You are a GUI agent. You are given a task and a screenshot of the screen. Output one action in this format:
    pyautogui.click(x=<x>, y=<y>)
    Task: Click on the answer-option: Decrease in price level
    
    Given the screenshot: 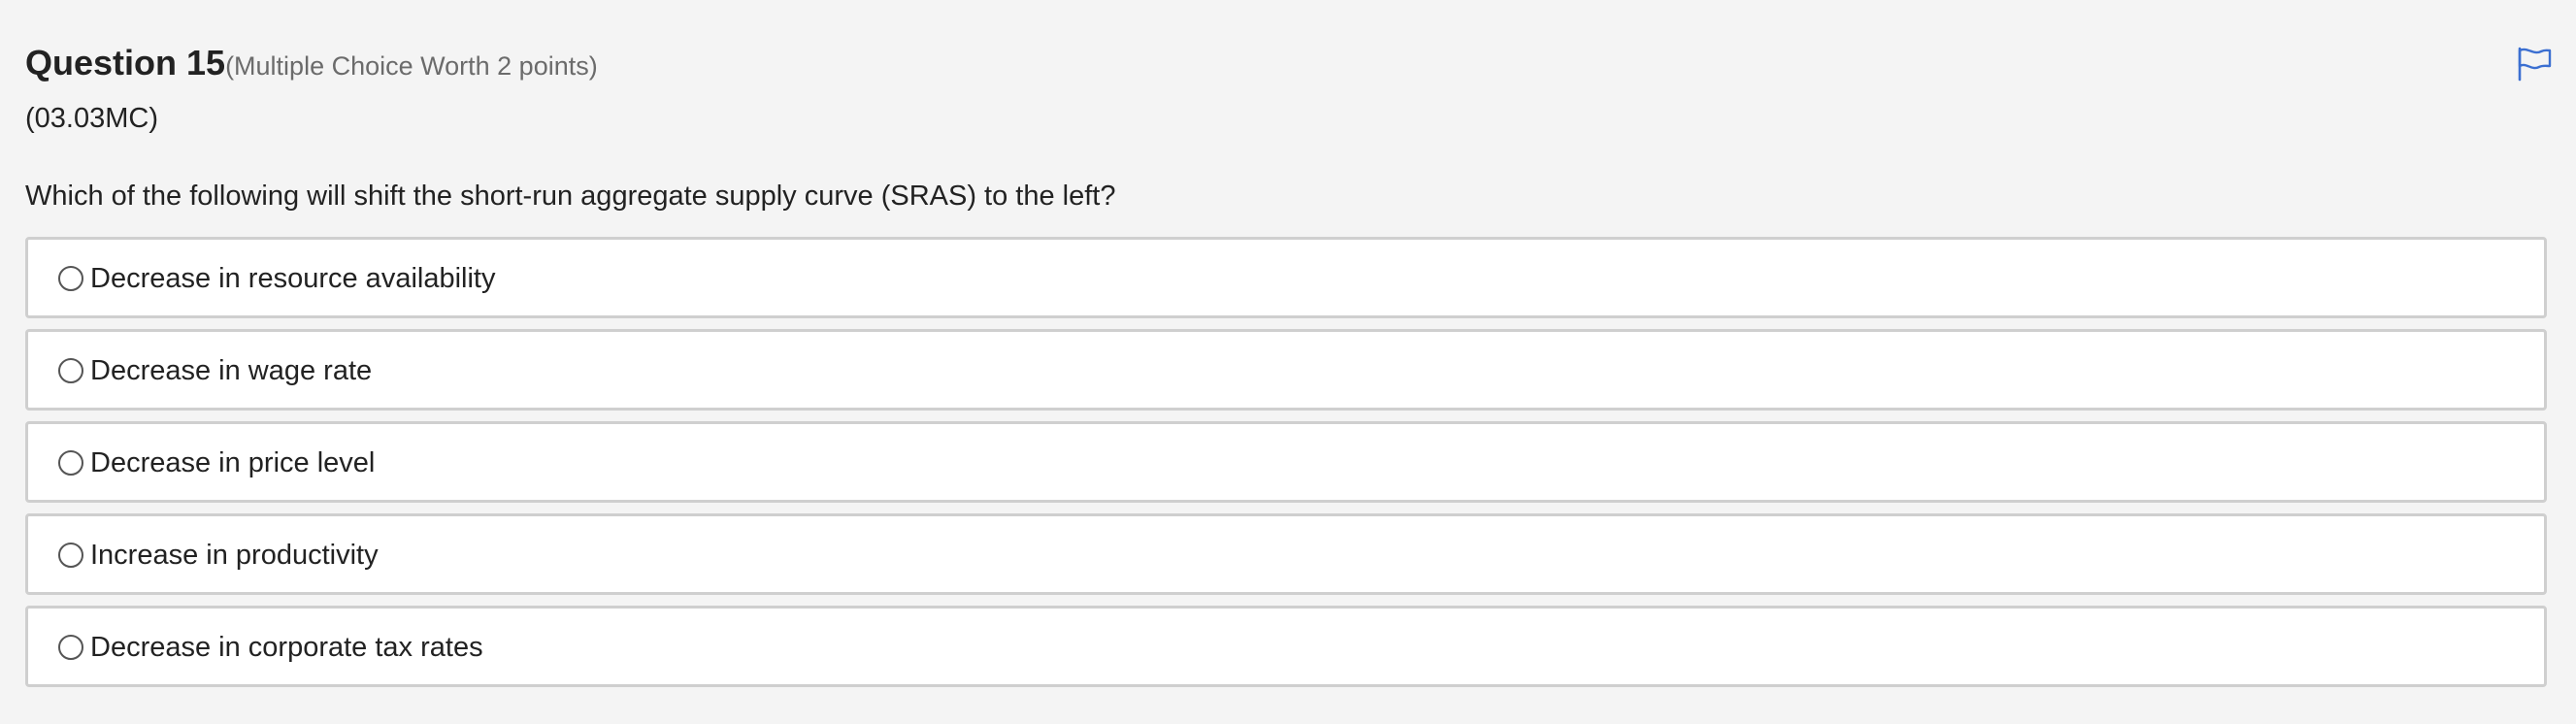 What is the action you would take?
    pyautogui.click(x=1286, y=462)
    